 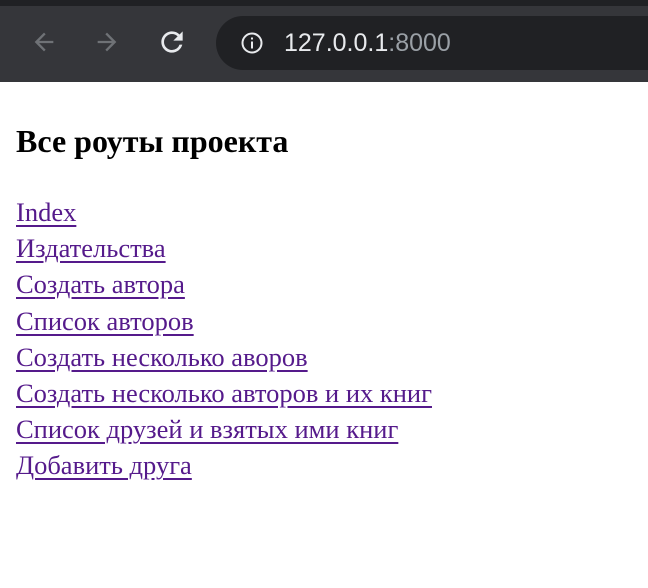 I want to click on link-publishers: Издательства, so click(x=91, y=248).